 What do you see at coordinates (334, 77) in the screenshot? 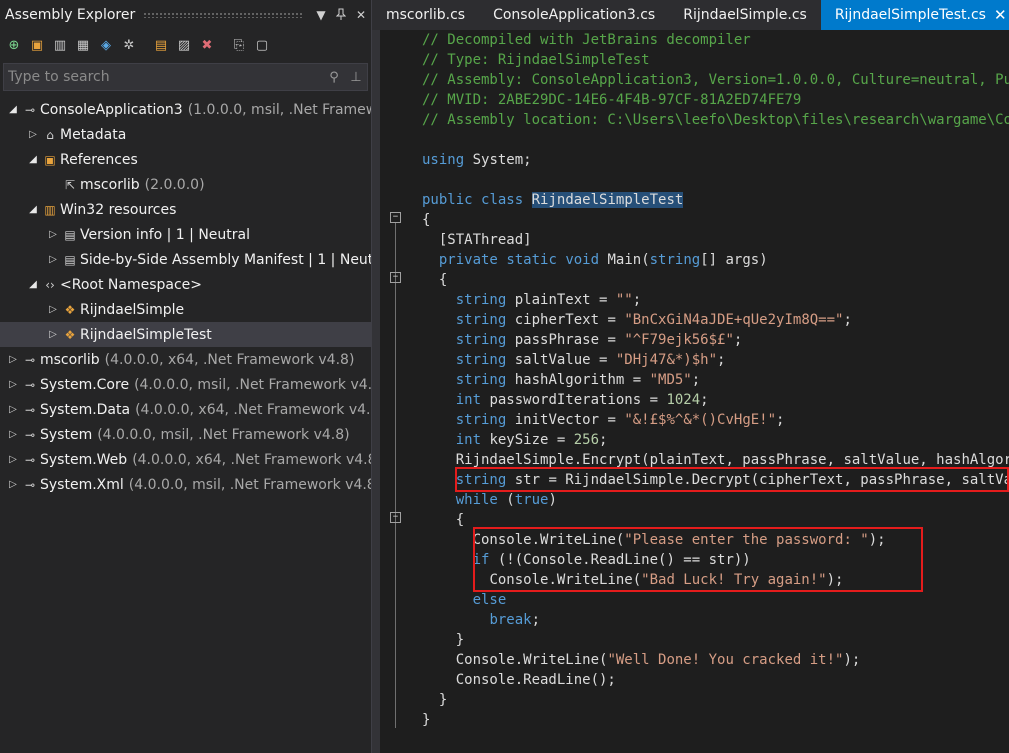
I see `search-icon: ⚲` at bounding box center [334, 77].